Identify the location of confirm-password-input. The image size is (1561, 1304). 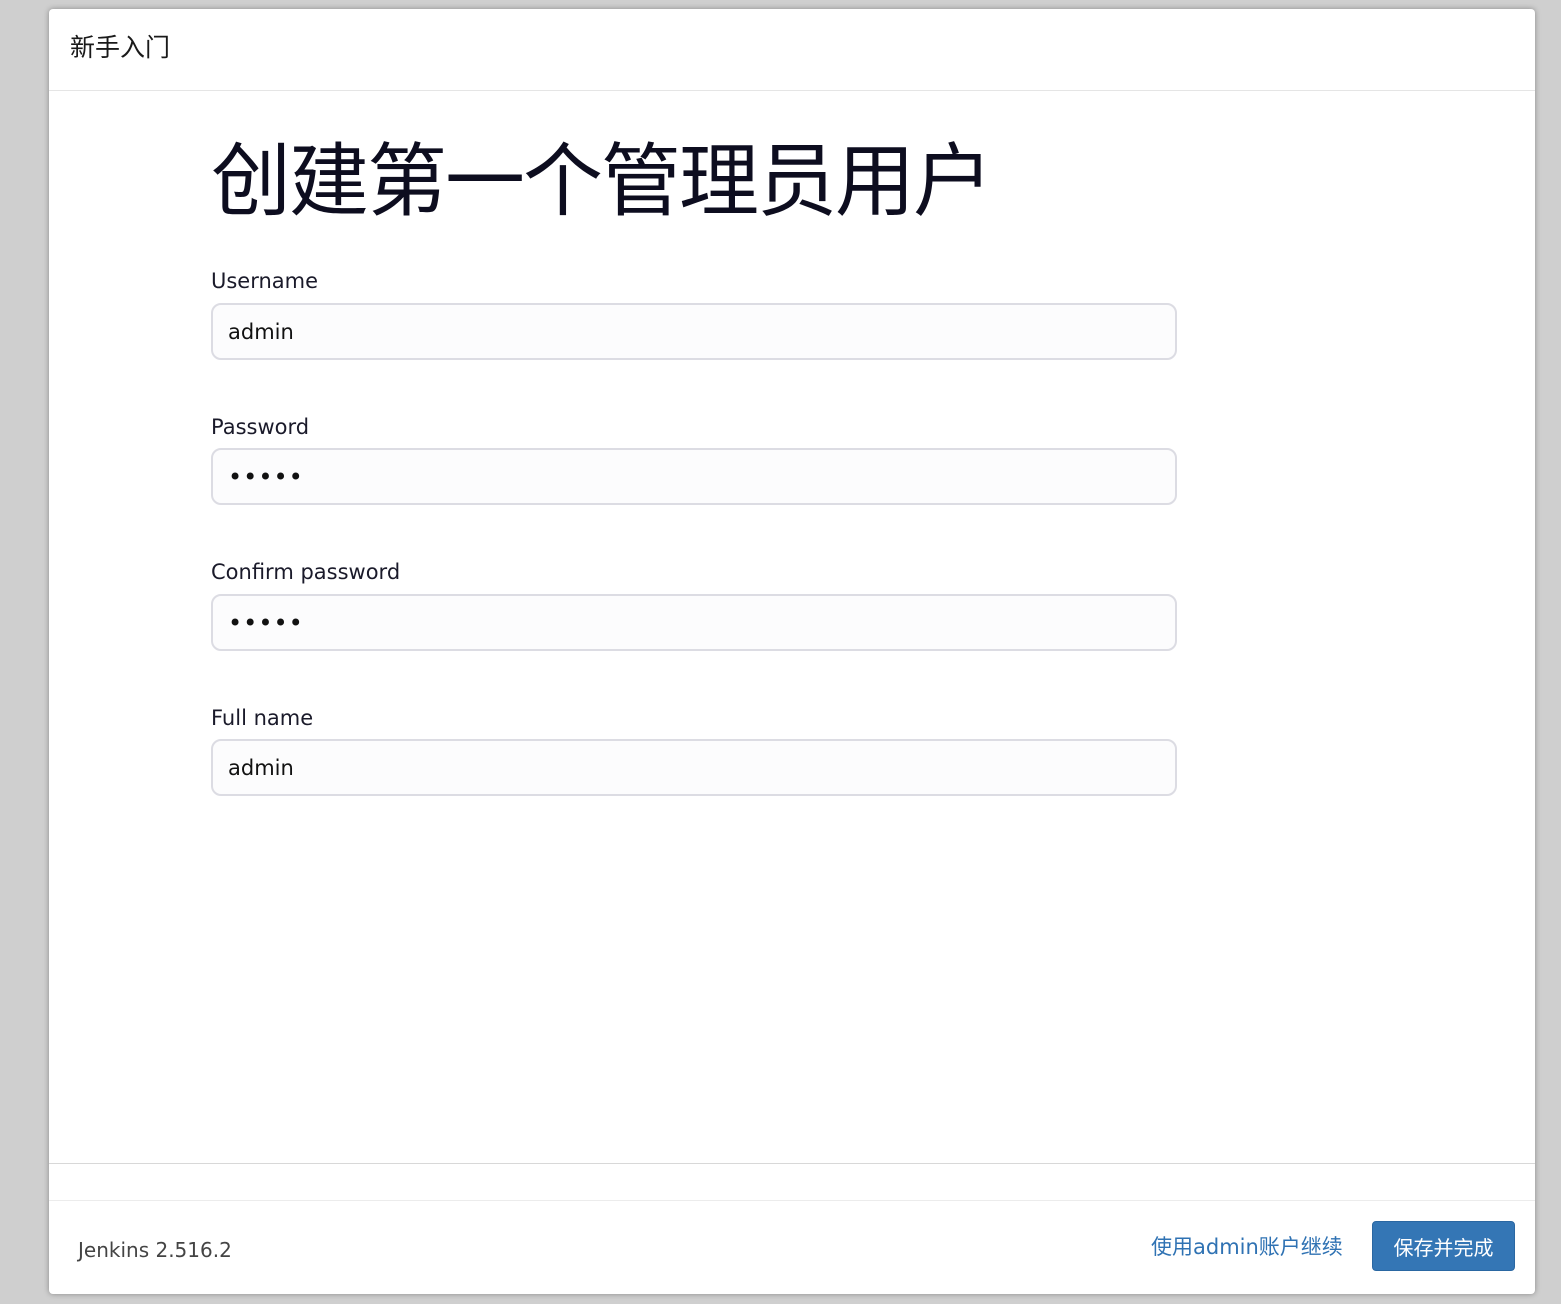
(694, 622).